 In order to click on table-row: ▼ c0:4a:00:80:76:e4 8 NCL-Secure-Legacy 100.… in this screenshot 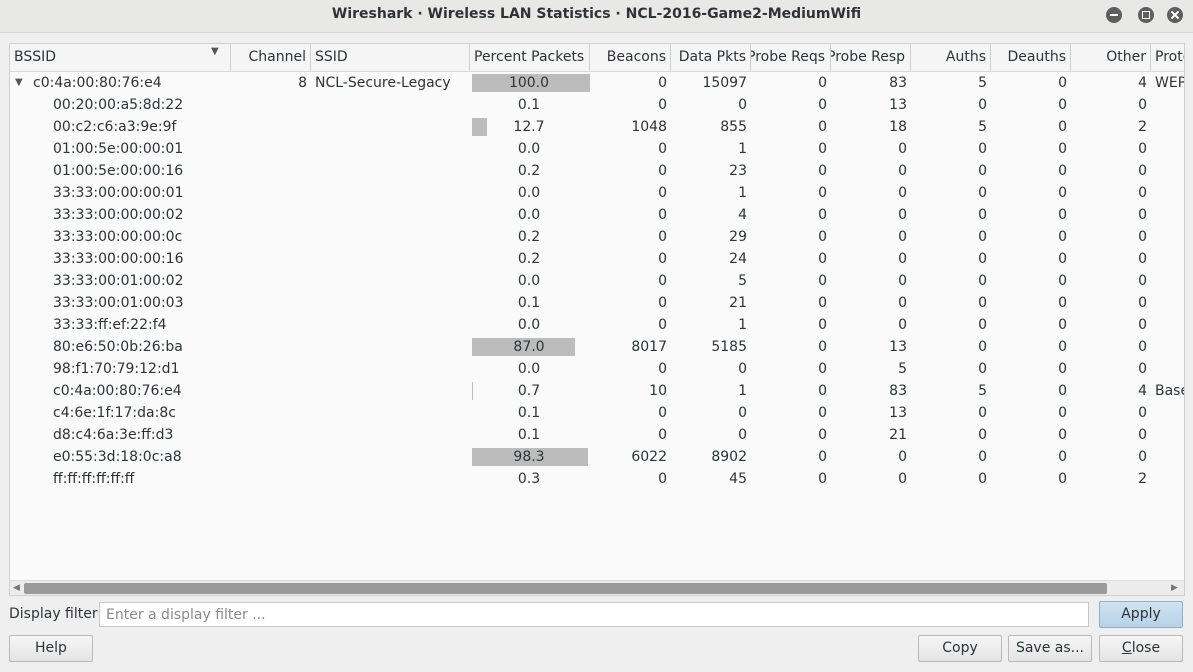, I will do `click(597, 83)`.